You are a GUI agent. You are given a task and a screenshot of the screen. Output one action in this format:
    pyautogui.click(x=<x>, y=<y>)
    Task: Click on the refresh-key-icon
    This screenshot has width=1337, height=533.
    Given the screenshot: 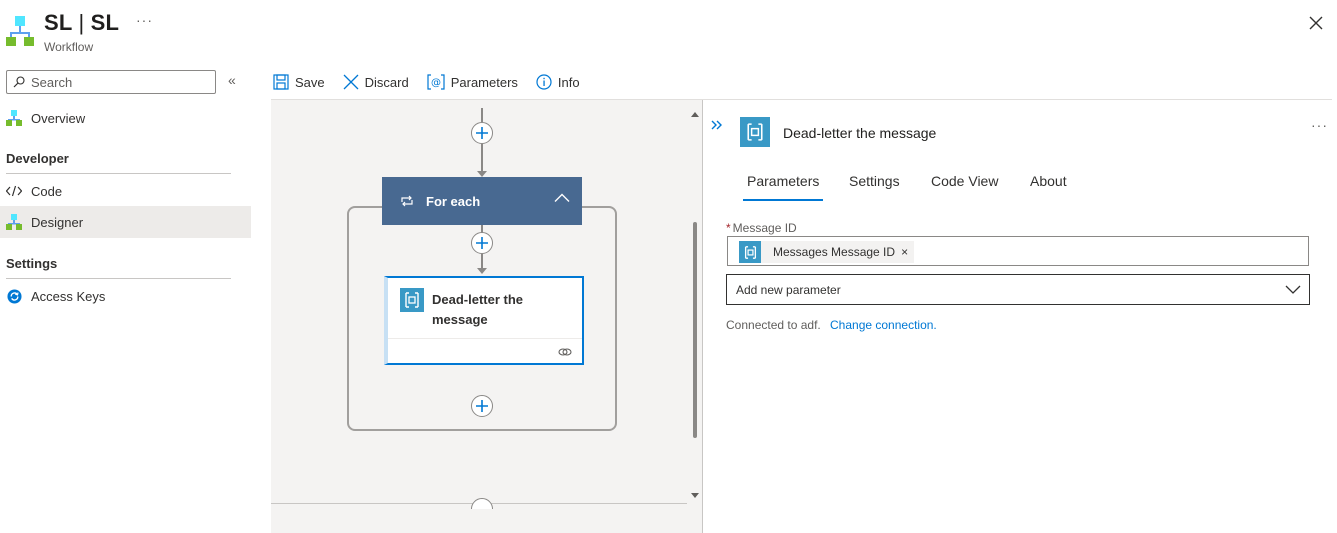 What is the action you would take?
    pyautogui.click(x=14, y=296)
    